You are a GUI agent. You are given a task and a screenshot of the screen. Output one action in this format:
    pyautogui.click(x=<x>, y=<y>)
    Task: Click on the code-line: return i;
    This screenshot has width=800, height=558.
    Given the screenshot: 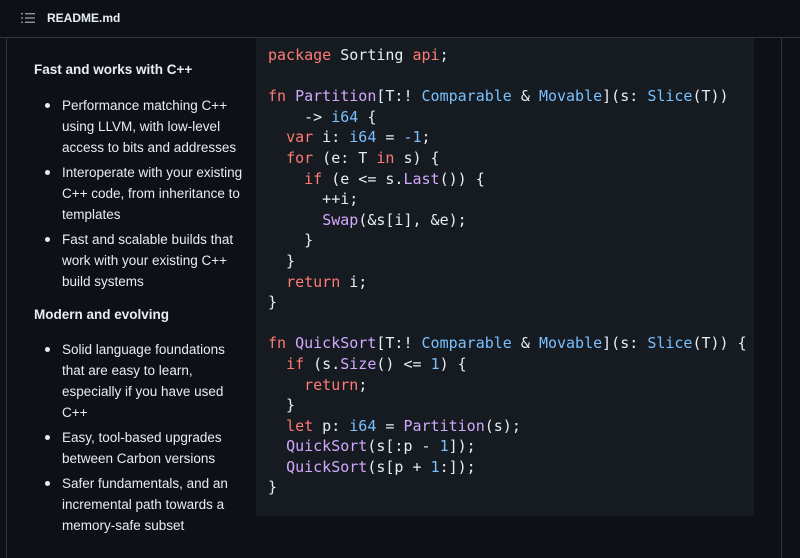 What is the action you would take?
    pyautogui.click(x=327, y=281)
    